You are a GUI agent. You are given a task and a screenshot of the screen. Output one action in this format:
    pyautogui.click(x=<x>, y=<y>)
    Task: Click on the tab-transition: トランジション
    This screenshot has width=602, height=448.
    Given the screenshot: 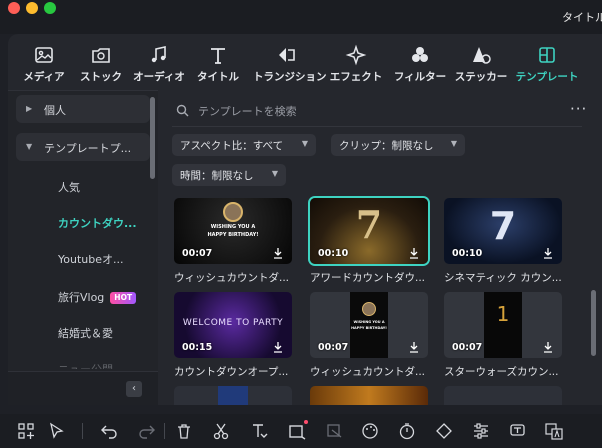 What is the action you would take?
    pyautogui.click(x=290, y=67)
    